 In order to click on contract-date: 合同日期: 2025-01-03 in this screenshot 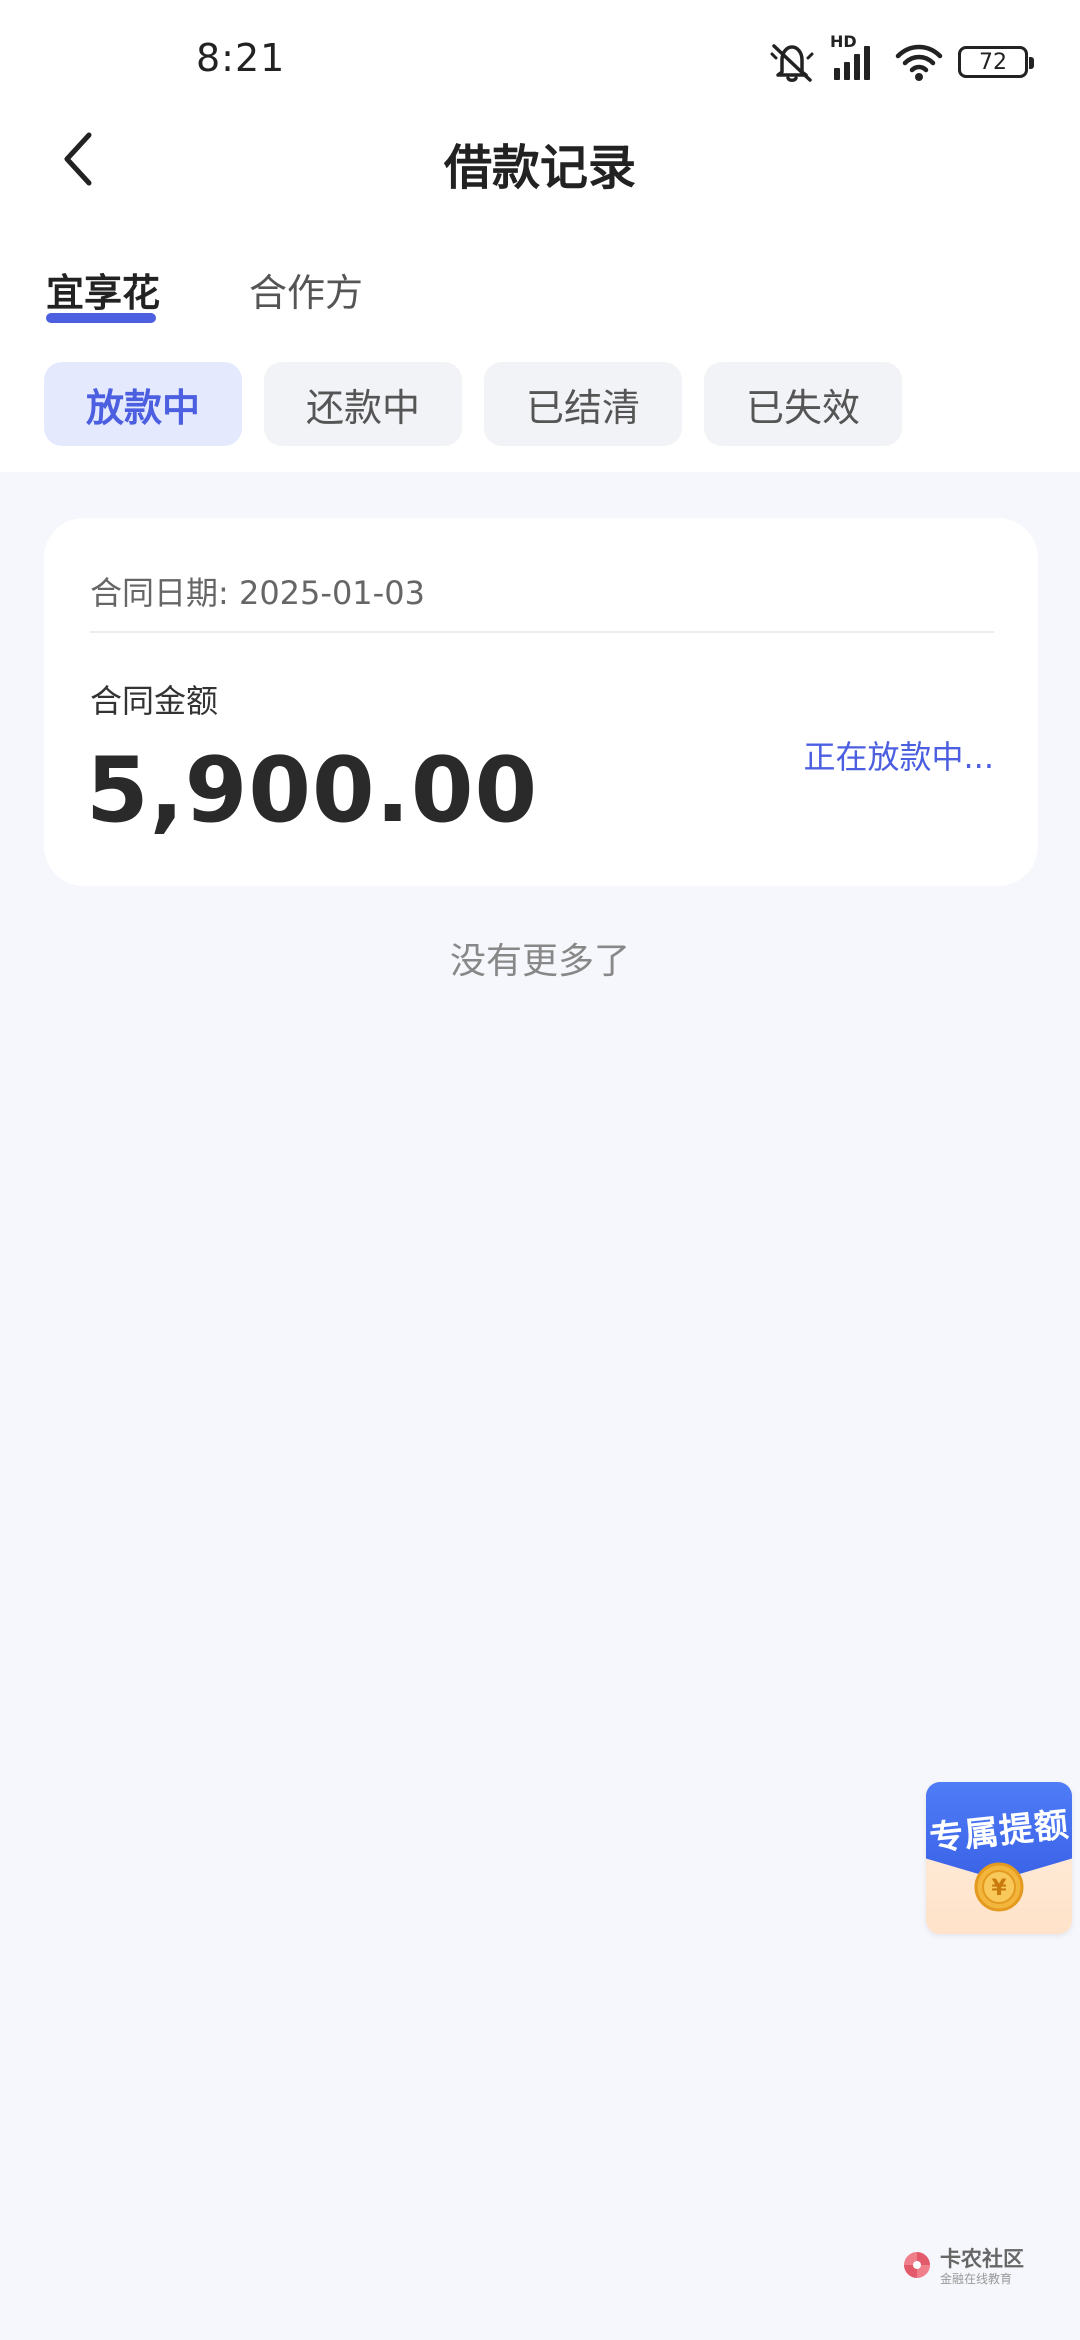, I will do `click(257, 593)`.